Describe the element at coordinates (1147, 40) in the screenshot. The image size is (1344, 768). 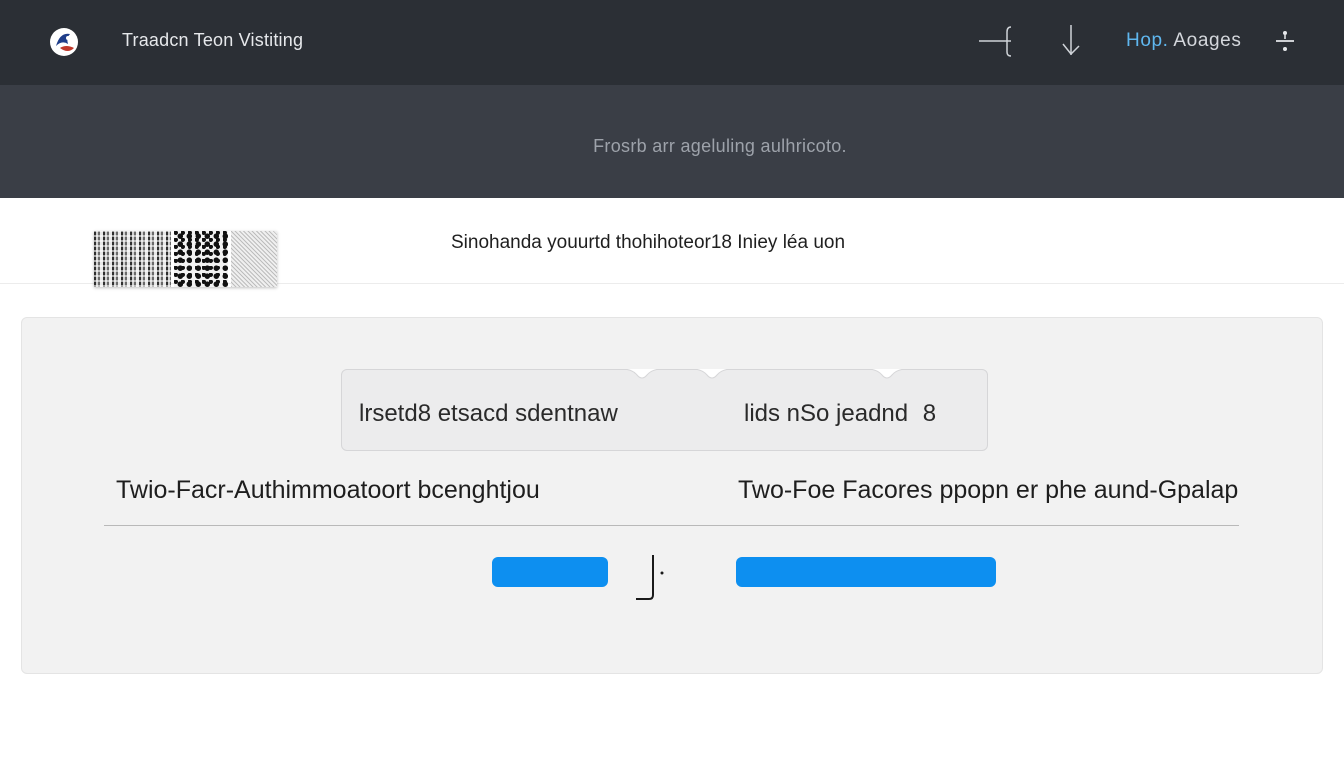
I see `nav-link-accent: Hop.` at that location.